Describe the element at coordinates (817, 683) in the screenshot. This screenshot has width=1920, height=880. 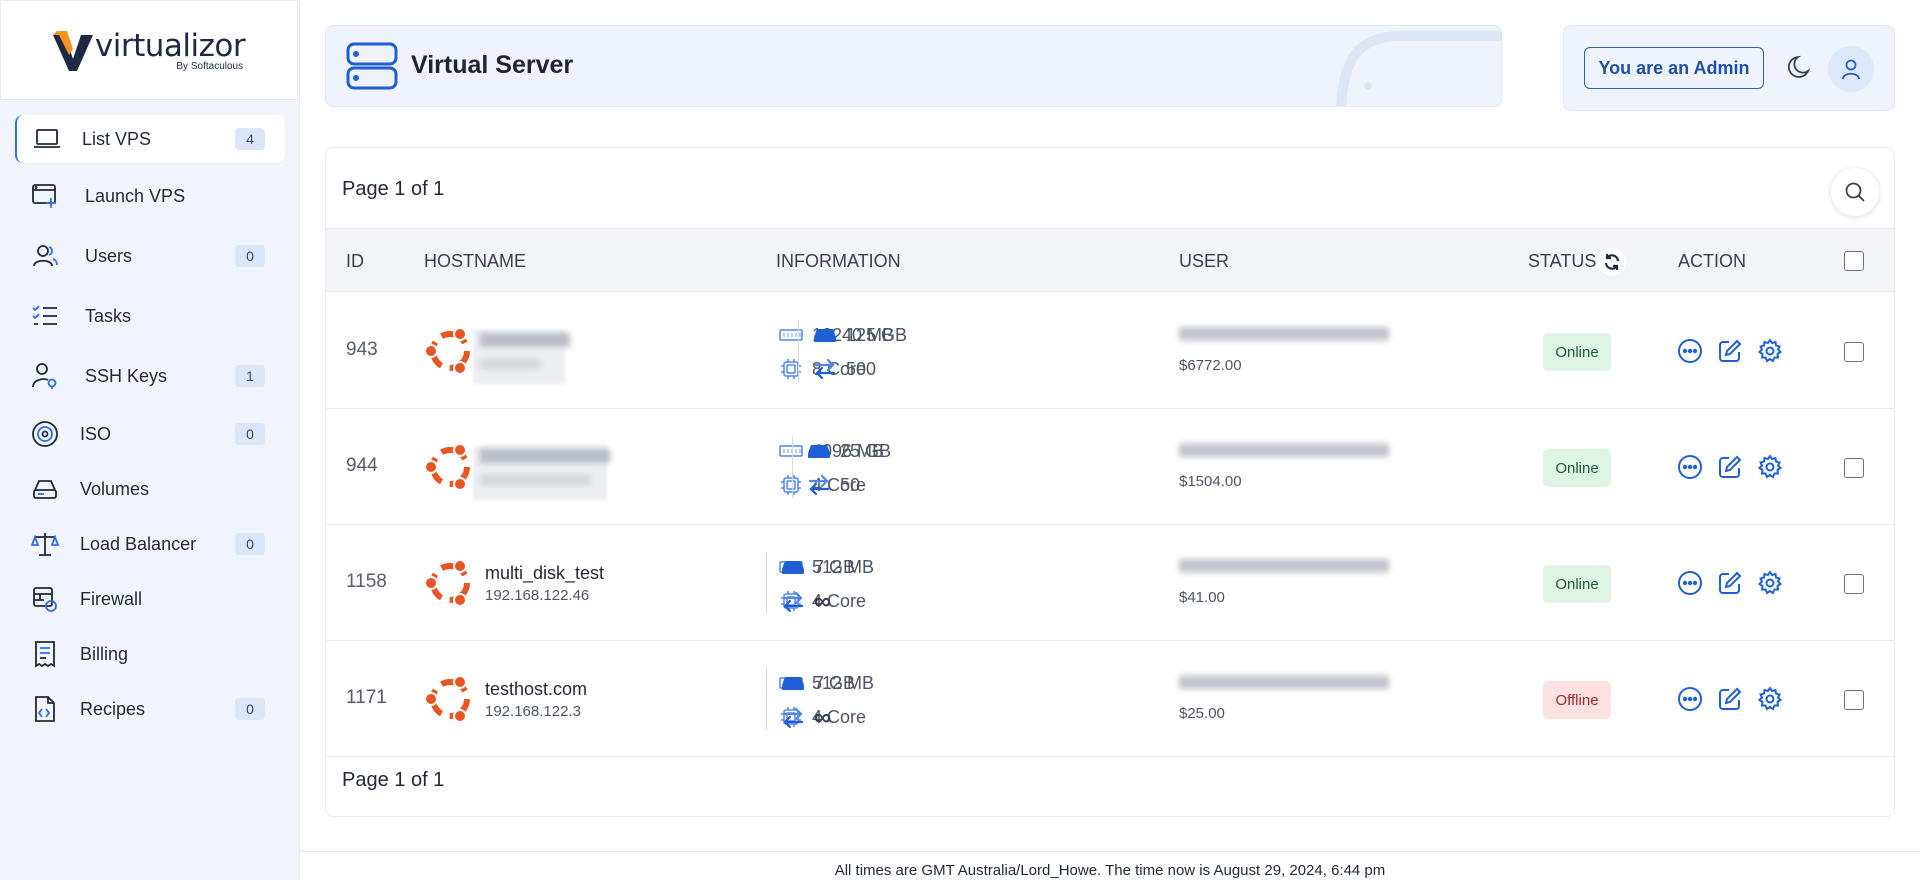
I see `disk-info: 7 GB` at that location.